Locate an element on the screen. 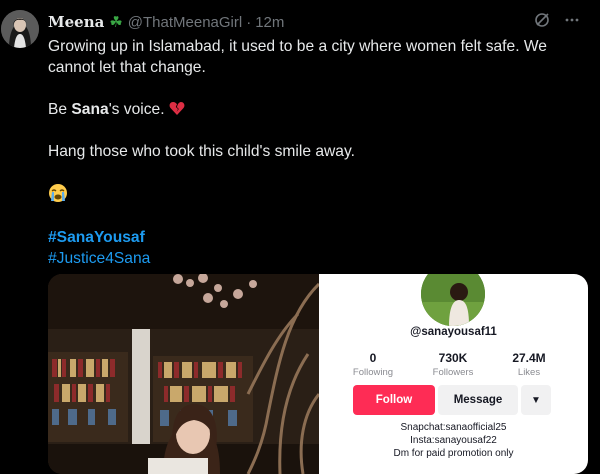 Image resolution: width=600 pixels, height=474 pixels. timestamp: 12m is located at coordinates (269, 22).